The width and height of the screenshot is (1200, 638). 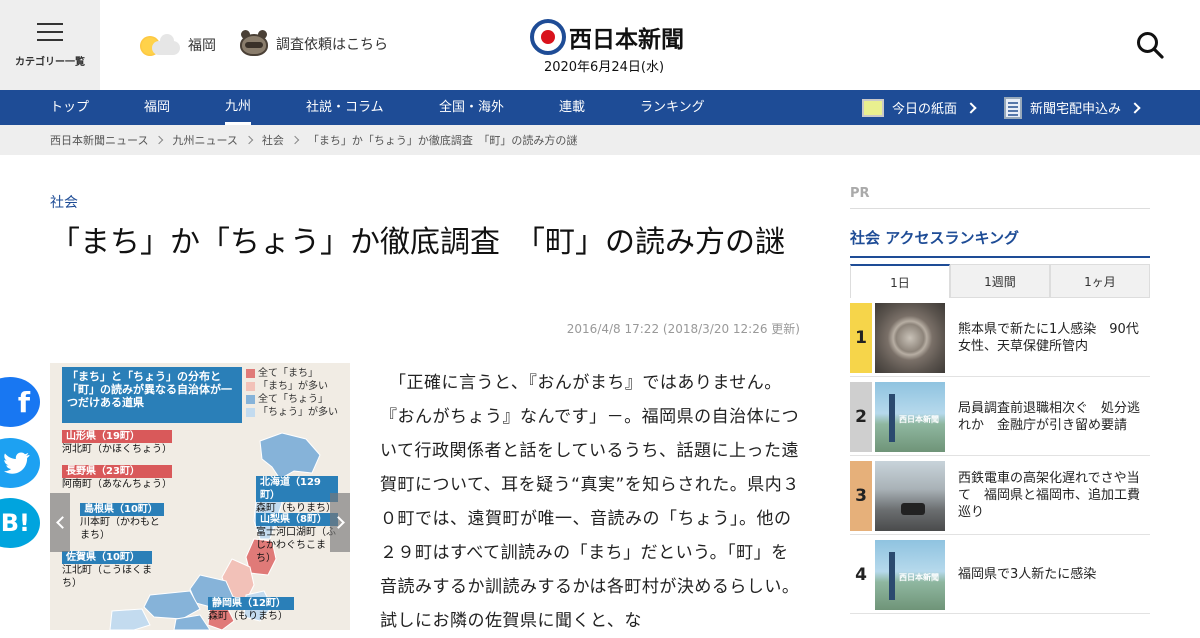 I want to click on legend-label: 「ちょう」が多い, so click(x=298, y=412).